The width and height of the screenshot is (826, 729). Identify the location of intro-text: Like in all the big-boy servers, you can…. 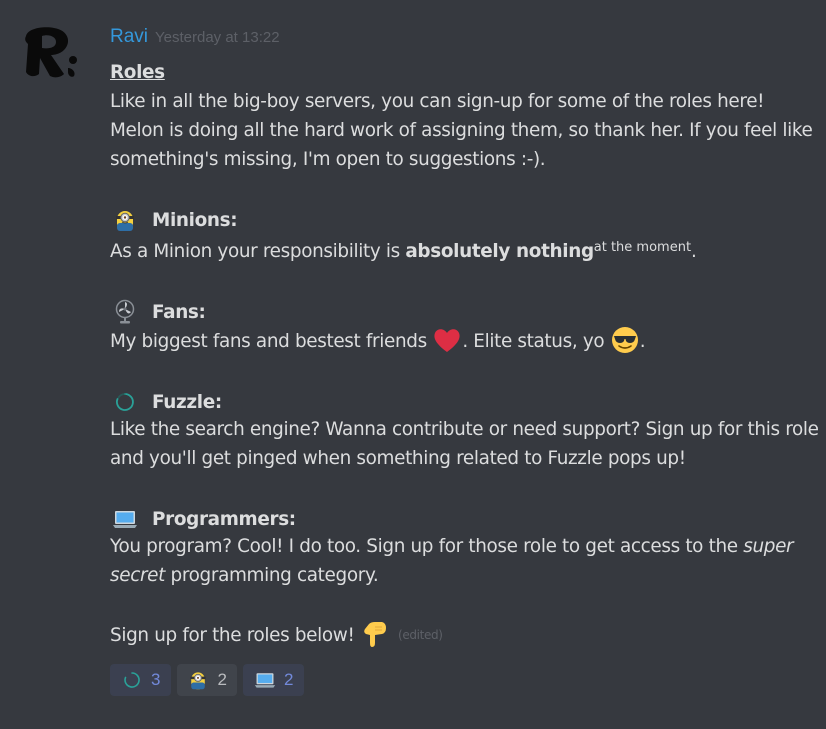
(461, 130).